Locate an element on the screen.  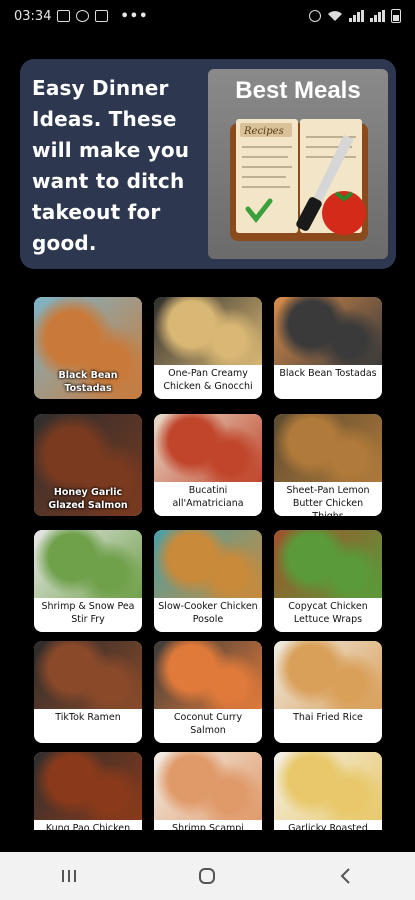
recipe-card: Garlicky Roasted is located at coordinates (328, 791).